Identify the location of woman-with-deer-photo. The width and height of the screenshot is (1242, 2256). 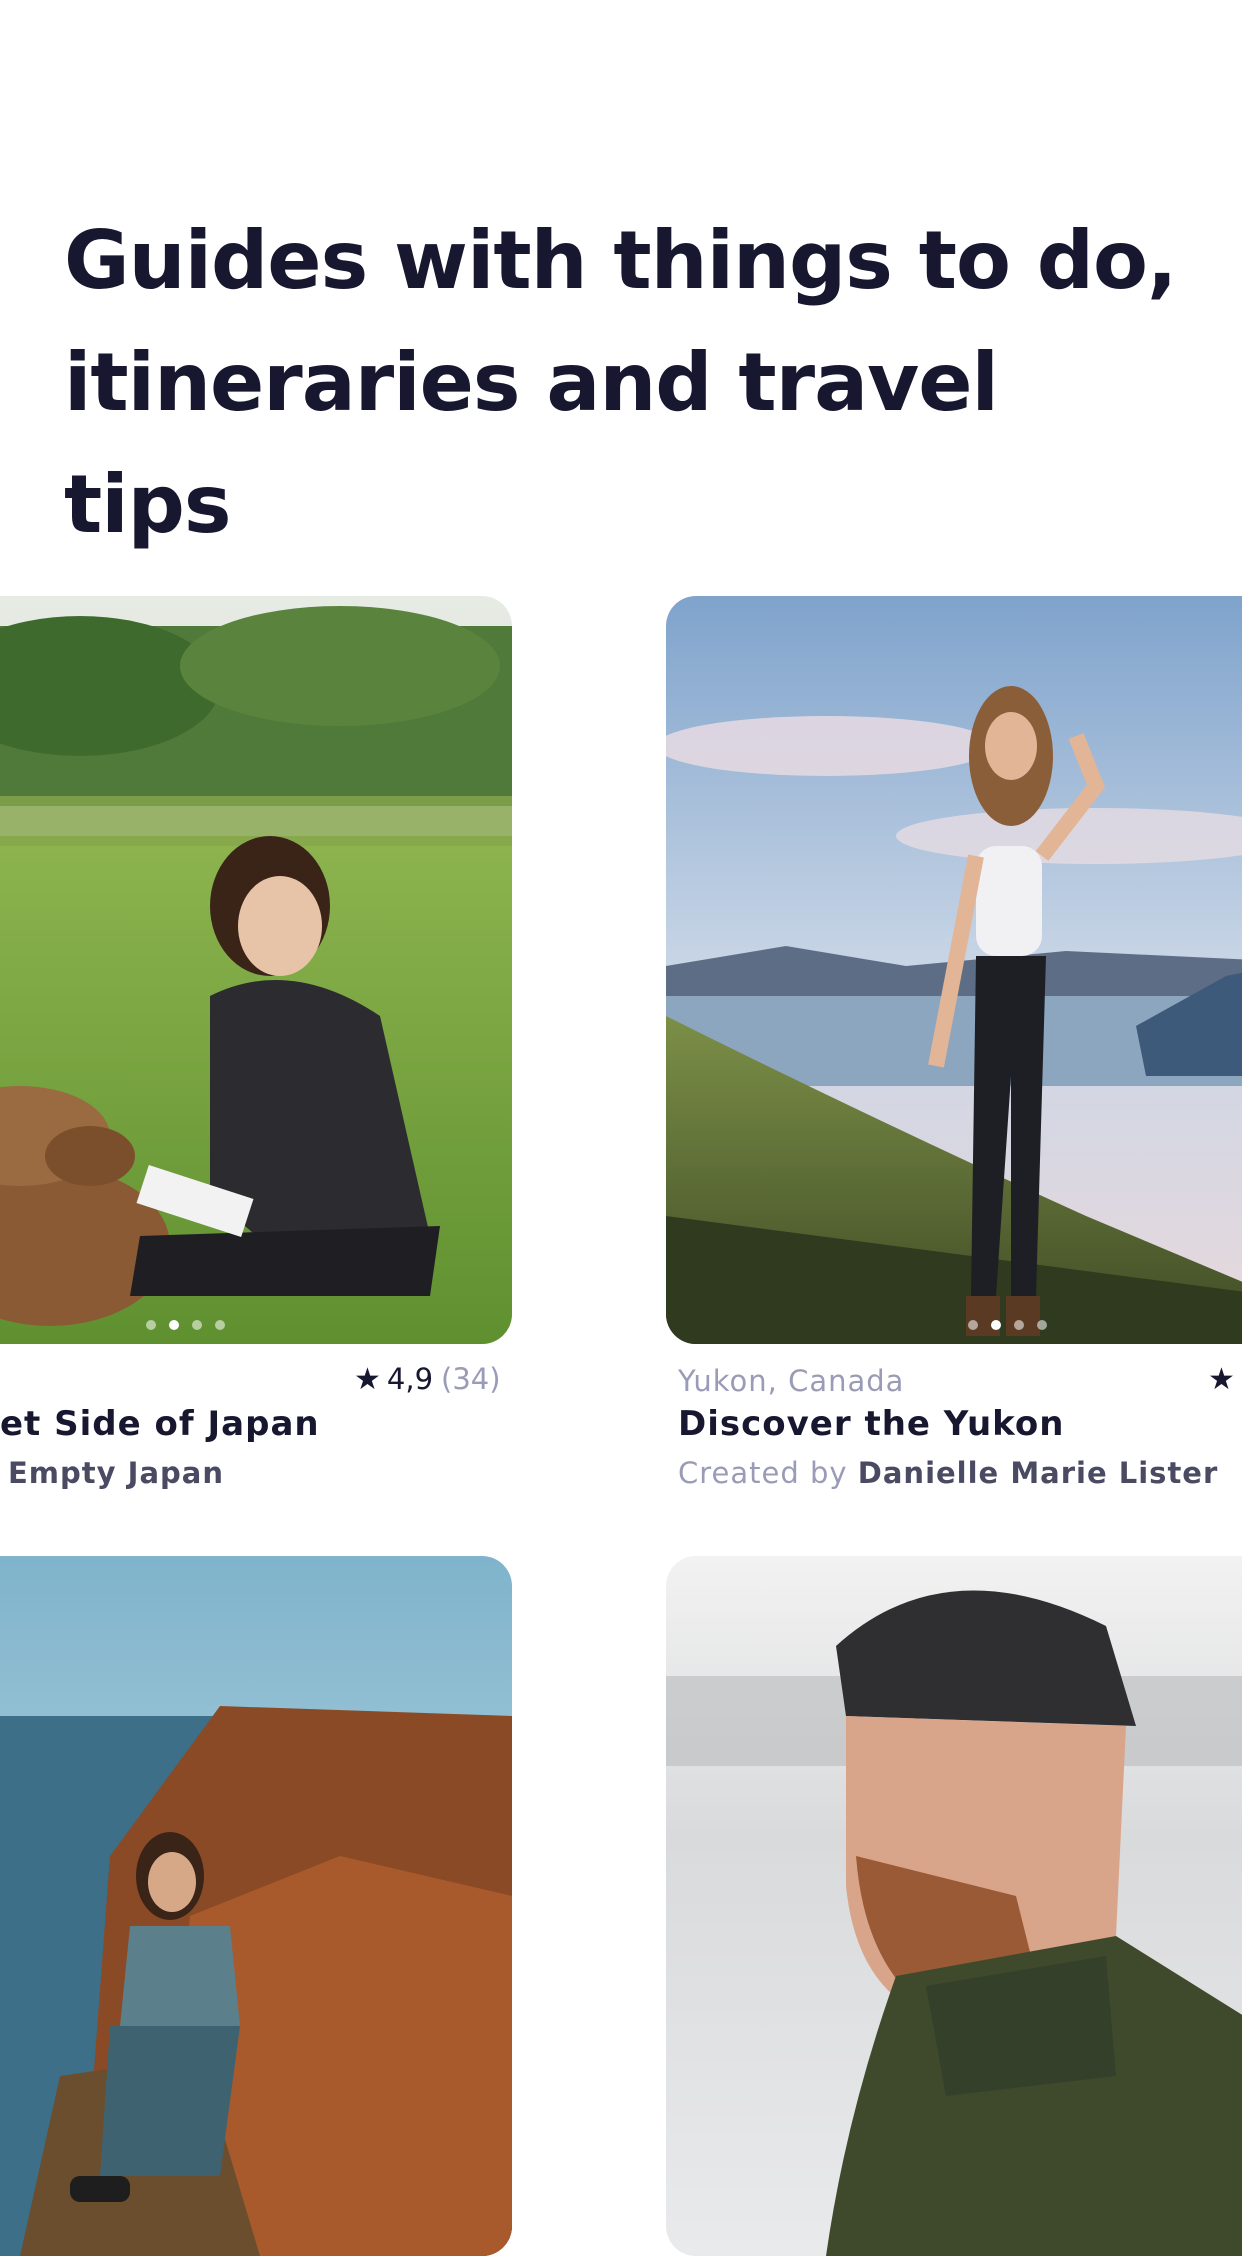
(256, 970).